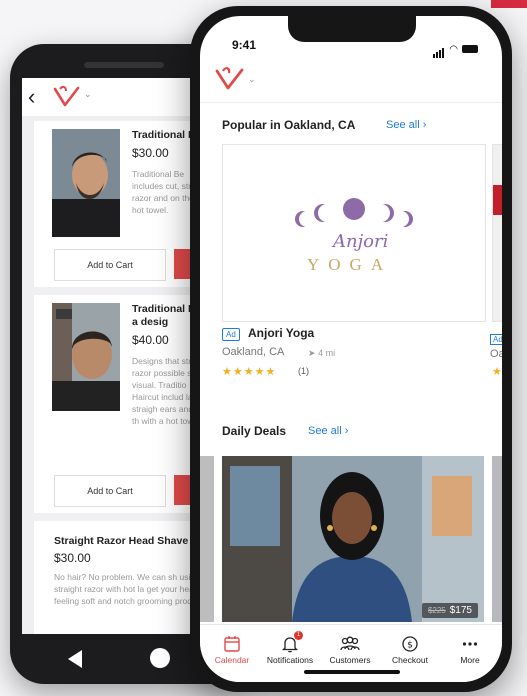 This screenshot has height=696, width=527. I want to click on tab-checkout: $ Checkout, so click(410, 649).